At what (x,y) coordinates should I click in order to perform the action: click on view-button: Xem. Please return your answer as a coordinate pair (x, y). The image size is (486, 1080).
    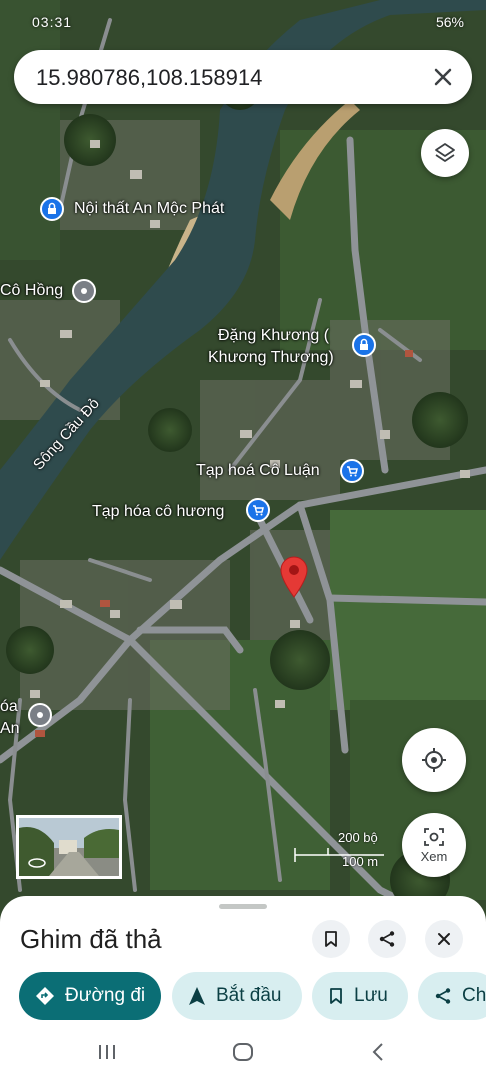
    Looking at the image, I should click on (434, 845).